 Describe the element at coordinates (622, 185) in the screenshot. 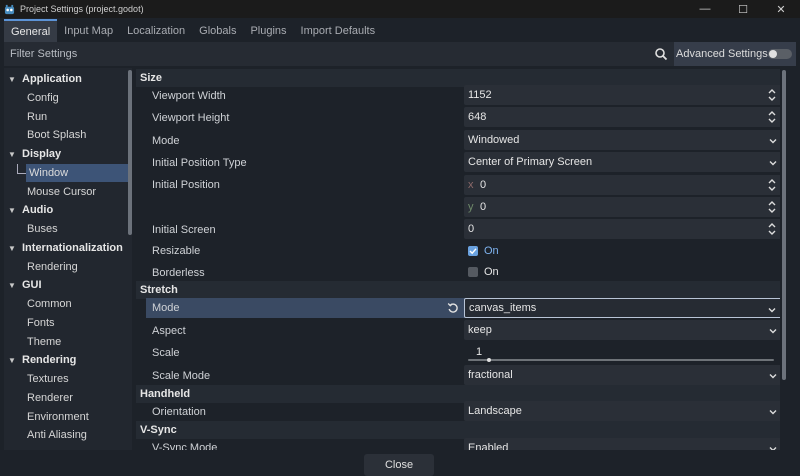

I see `initial-position-x-field: x 0` at that location.